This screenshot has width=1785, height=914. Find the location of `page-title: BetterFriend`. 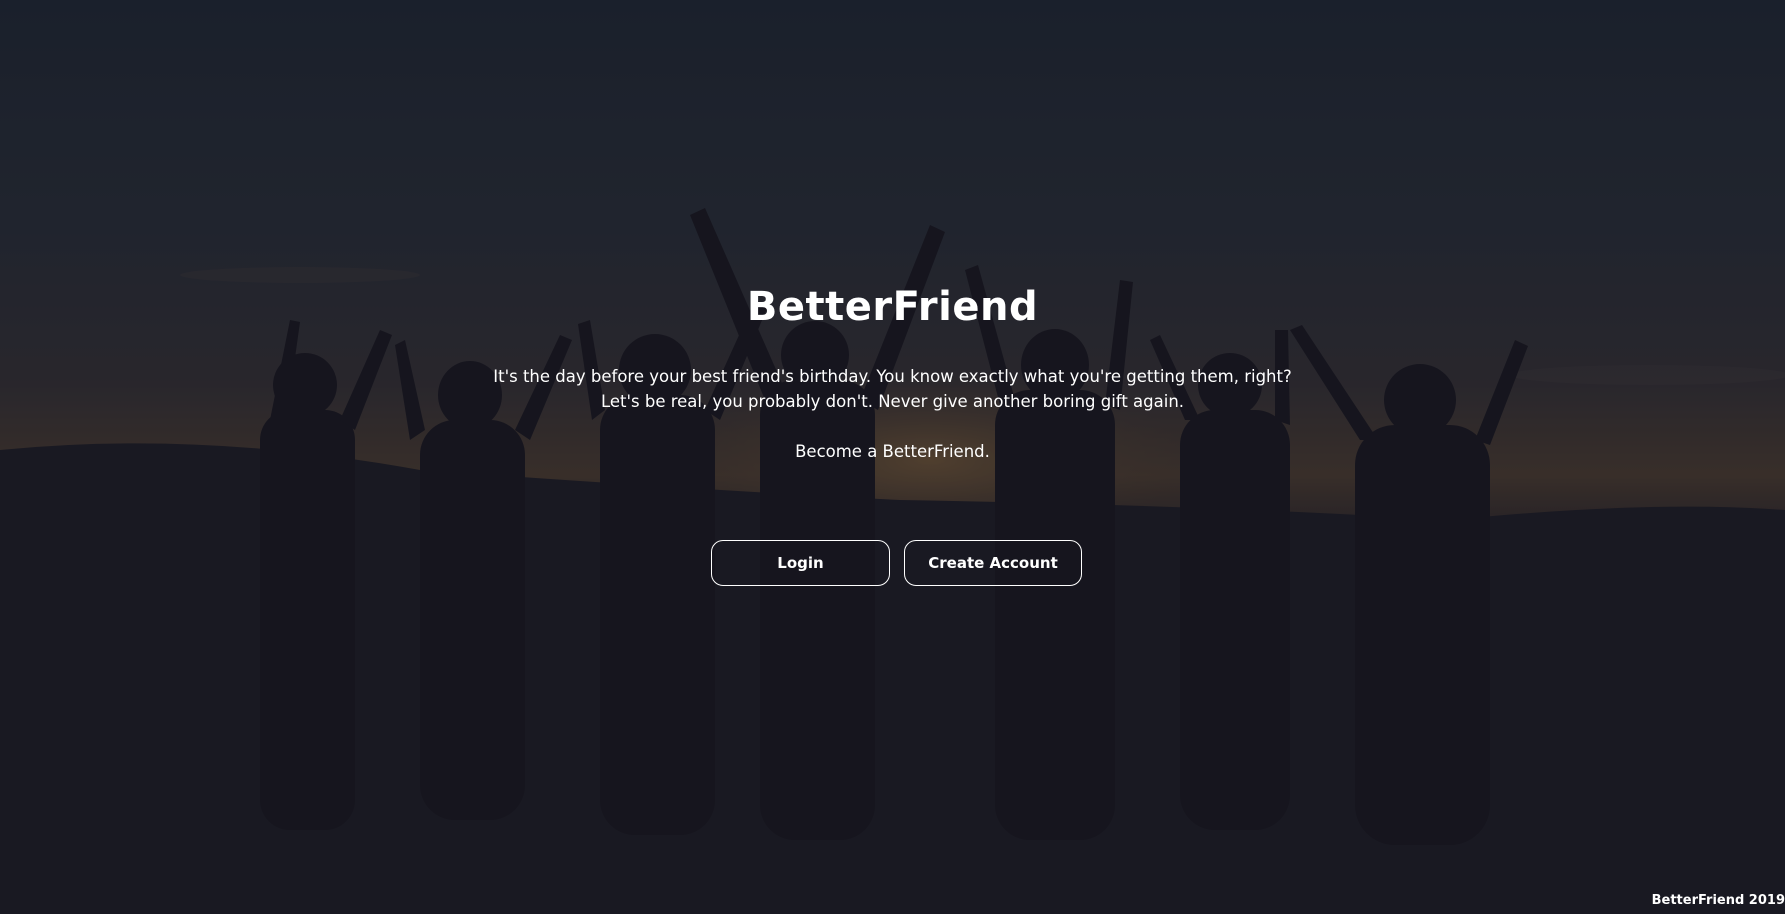

page-title: BetterFriend is located at coordinates (892, 307).